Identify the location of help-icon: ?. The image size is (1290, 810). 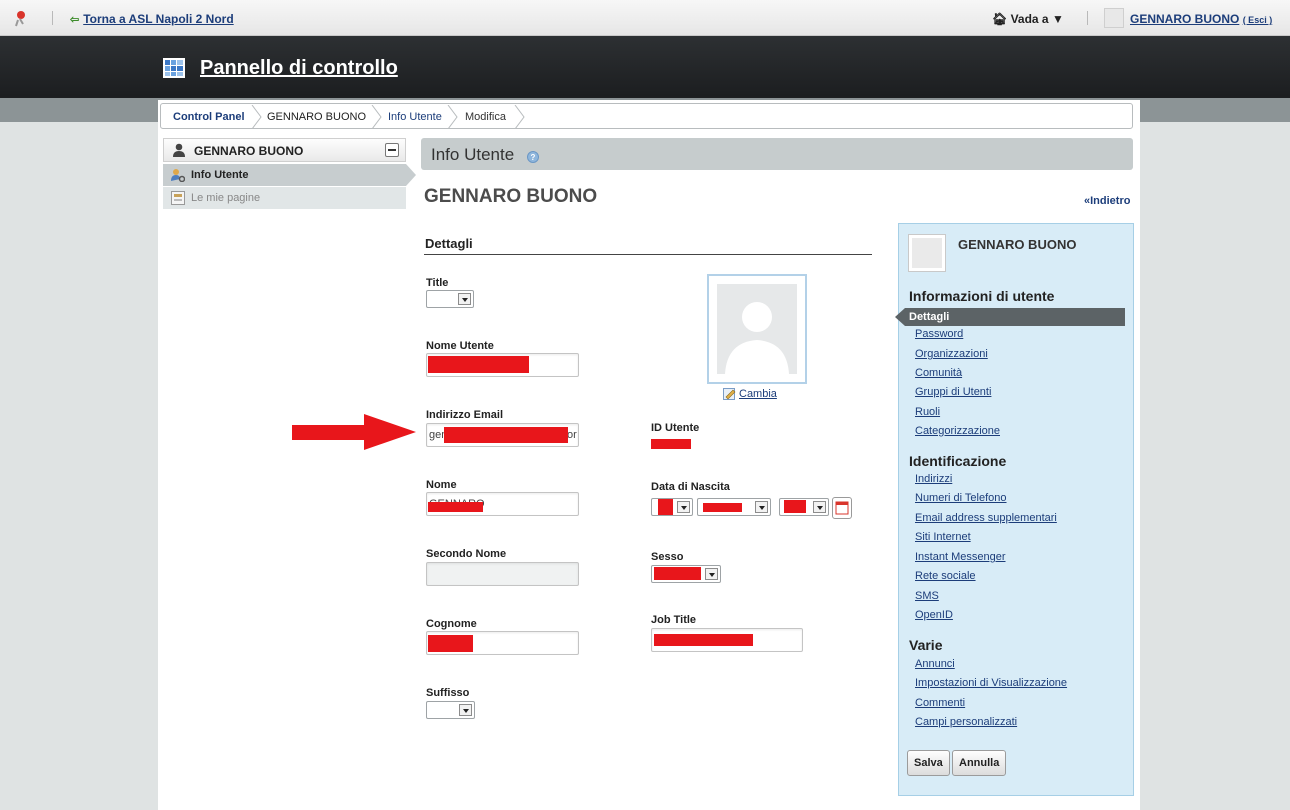
(533, 157).